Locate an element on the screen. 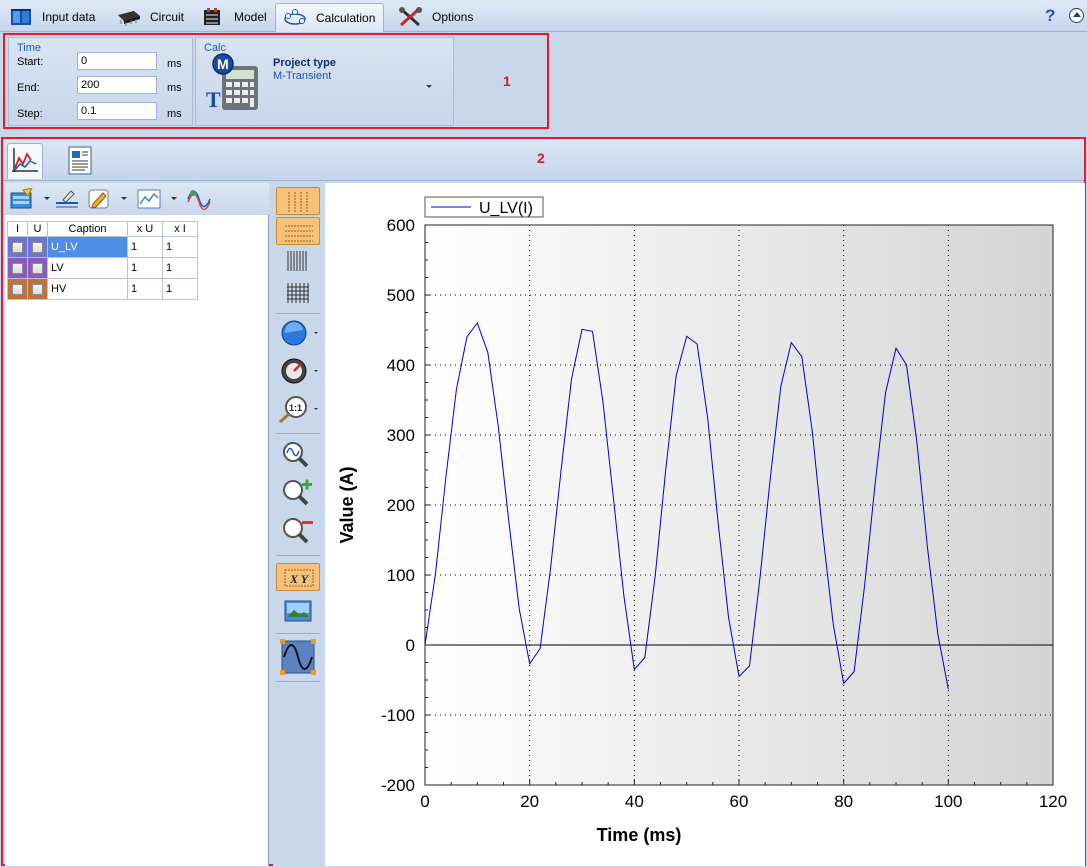  palette-icon is located at coordinates (299, 371).